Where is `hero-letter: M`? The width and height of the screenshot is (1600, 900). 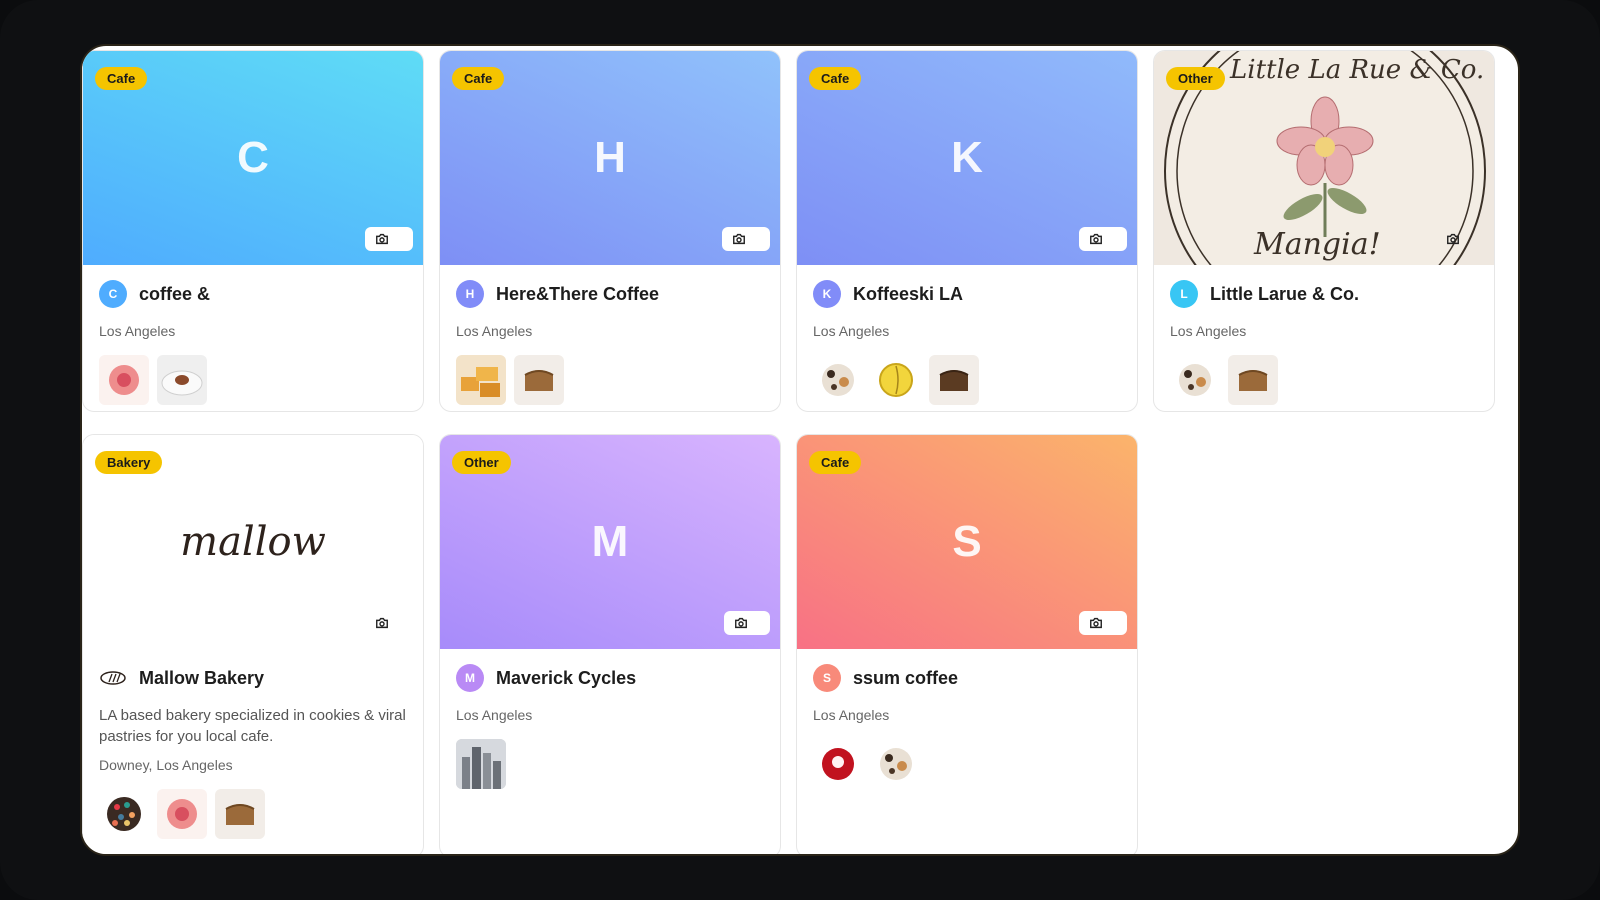 hero-letter: M is located at coordinates (610, 541).